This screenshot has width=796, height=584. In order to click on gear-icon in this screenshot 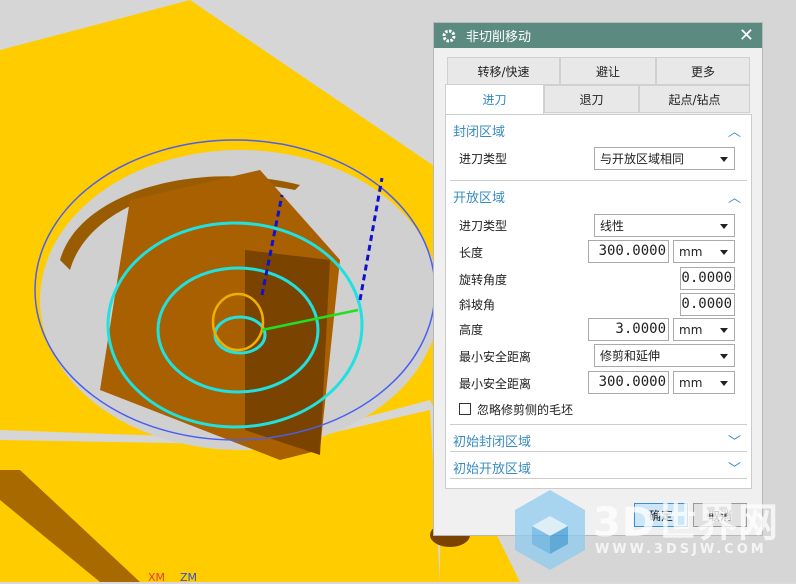, I will do `click(449, 35)`.